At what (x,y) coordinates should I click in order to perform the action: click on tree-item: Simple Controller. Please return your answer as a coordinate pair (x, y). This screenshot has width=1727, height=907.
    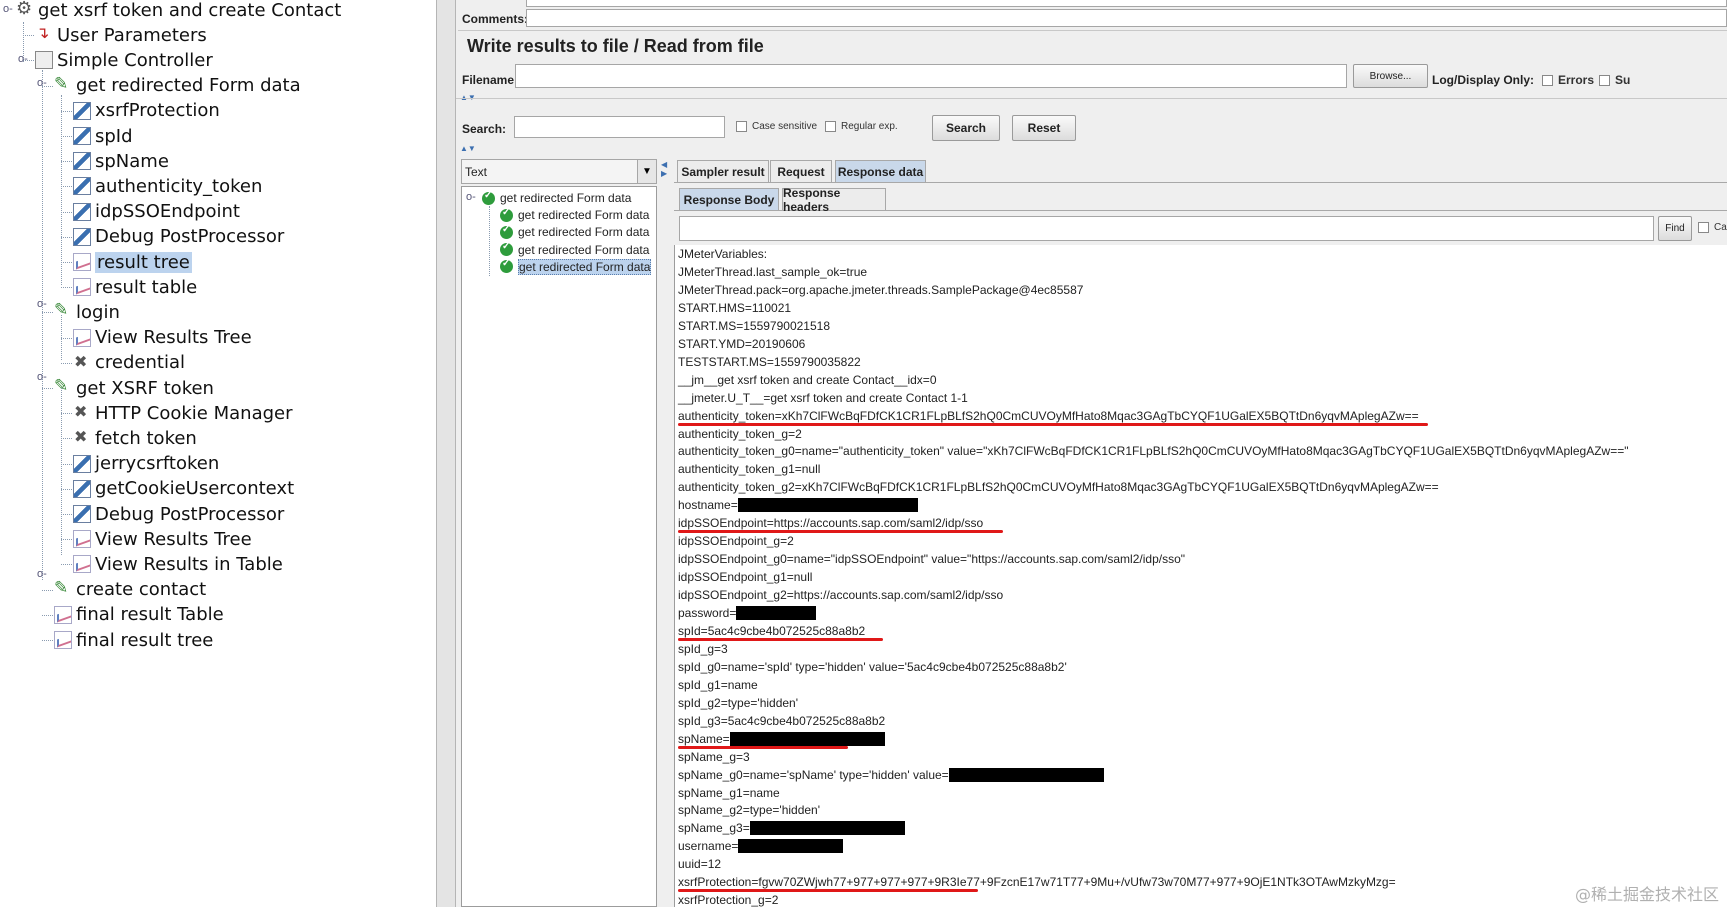
    Looking at the image, I should click on (124, 60).